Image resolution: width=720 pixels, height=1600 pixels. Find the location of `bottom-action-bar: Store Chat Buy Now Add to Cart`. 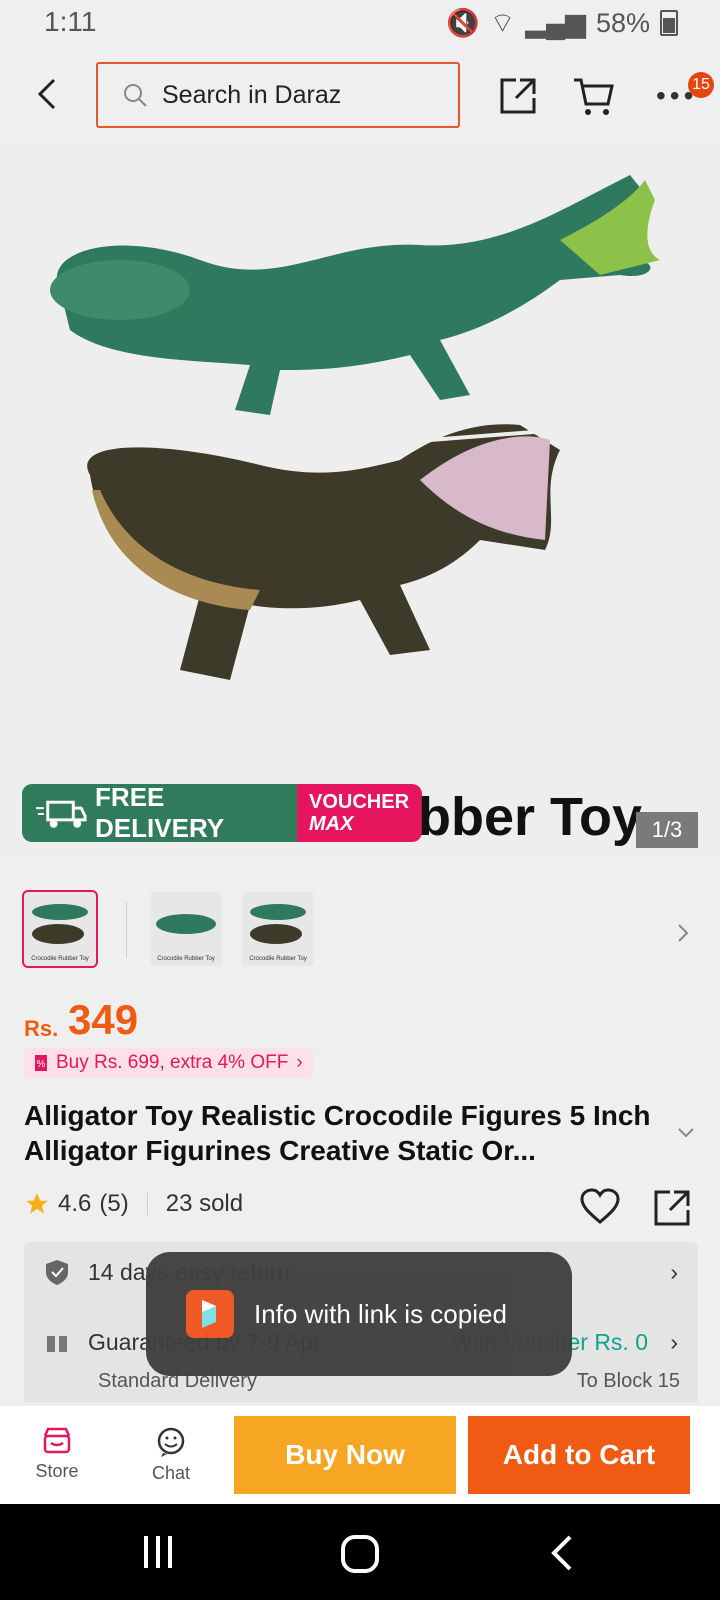

bottom-action-bar: Store Chat Buy Now Add to Cart is located at coordinates (360, 1455).